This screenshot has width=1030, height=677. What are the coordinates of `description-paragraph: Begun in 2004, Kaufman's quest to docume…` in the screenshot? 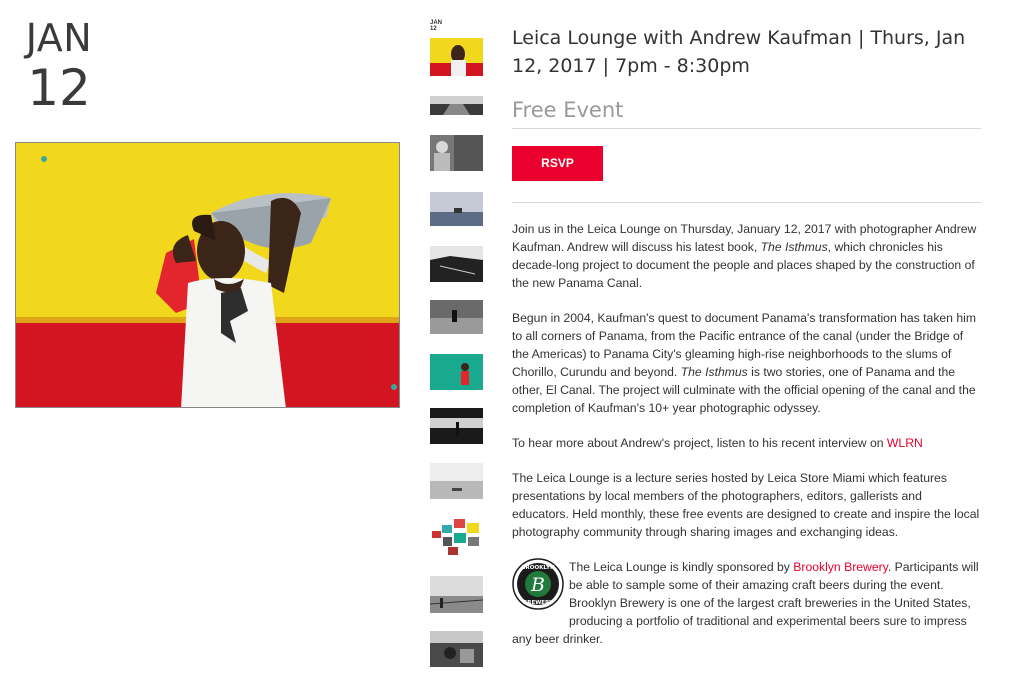 It's located at (747, 363).